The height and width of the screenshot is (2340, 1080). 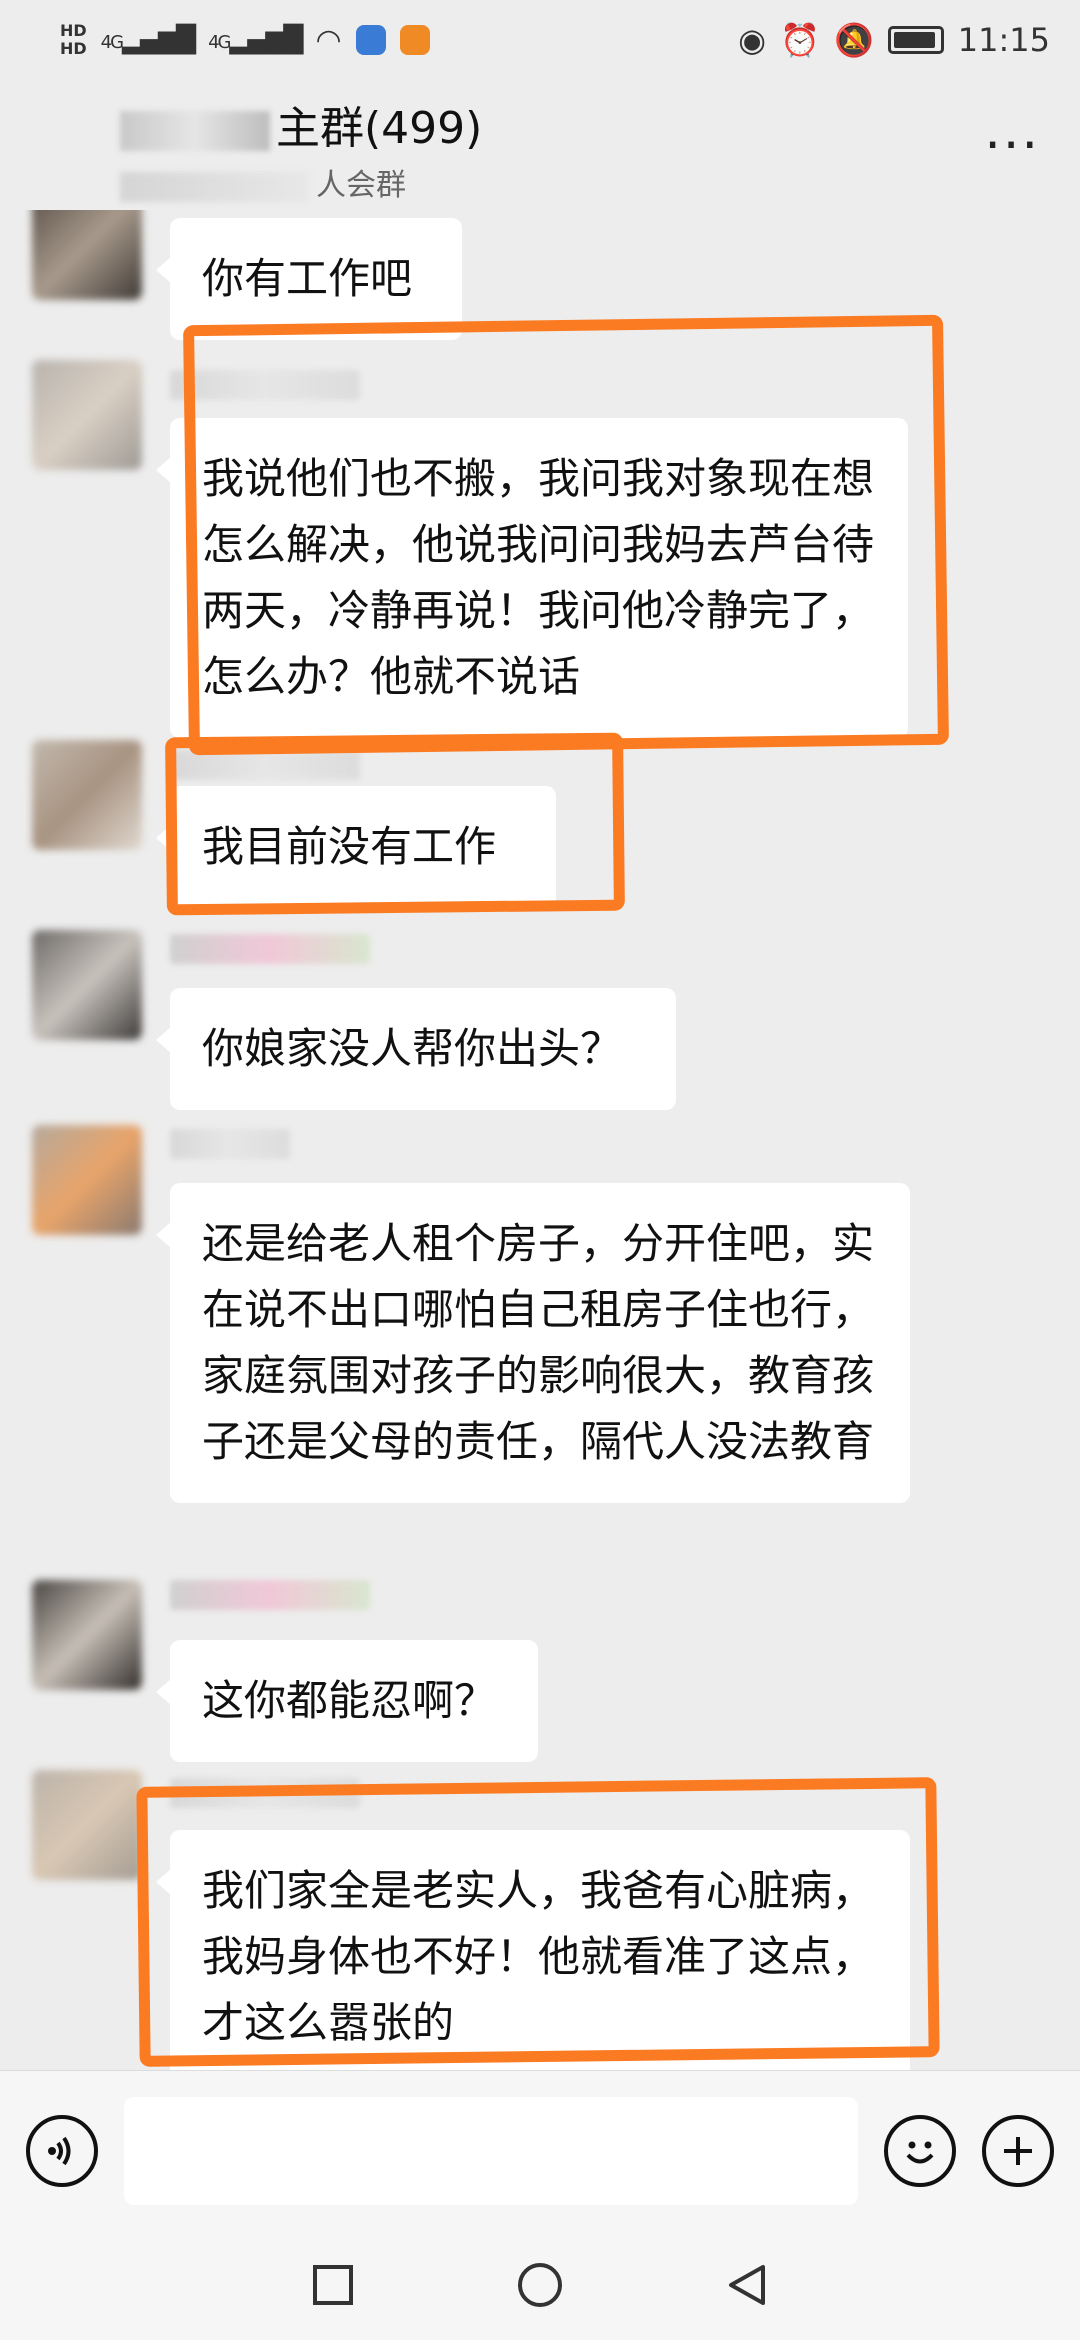 What do you see at coordinates (1018, 2150) in the screenshot?
I see `plus-icon` at bounding box center [1018, 2150].